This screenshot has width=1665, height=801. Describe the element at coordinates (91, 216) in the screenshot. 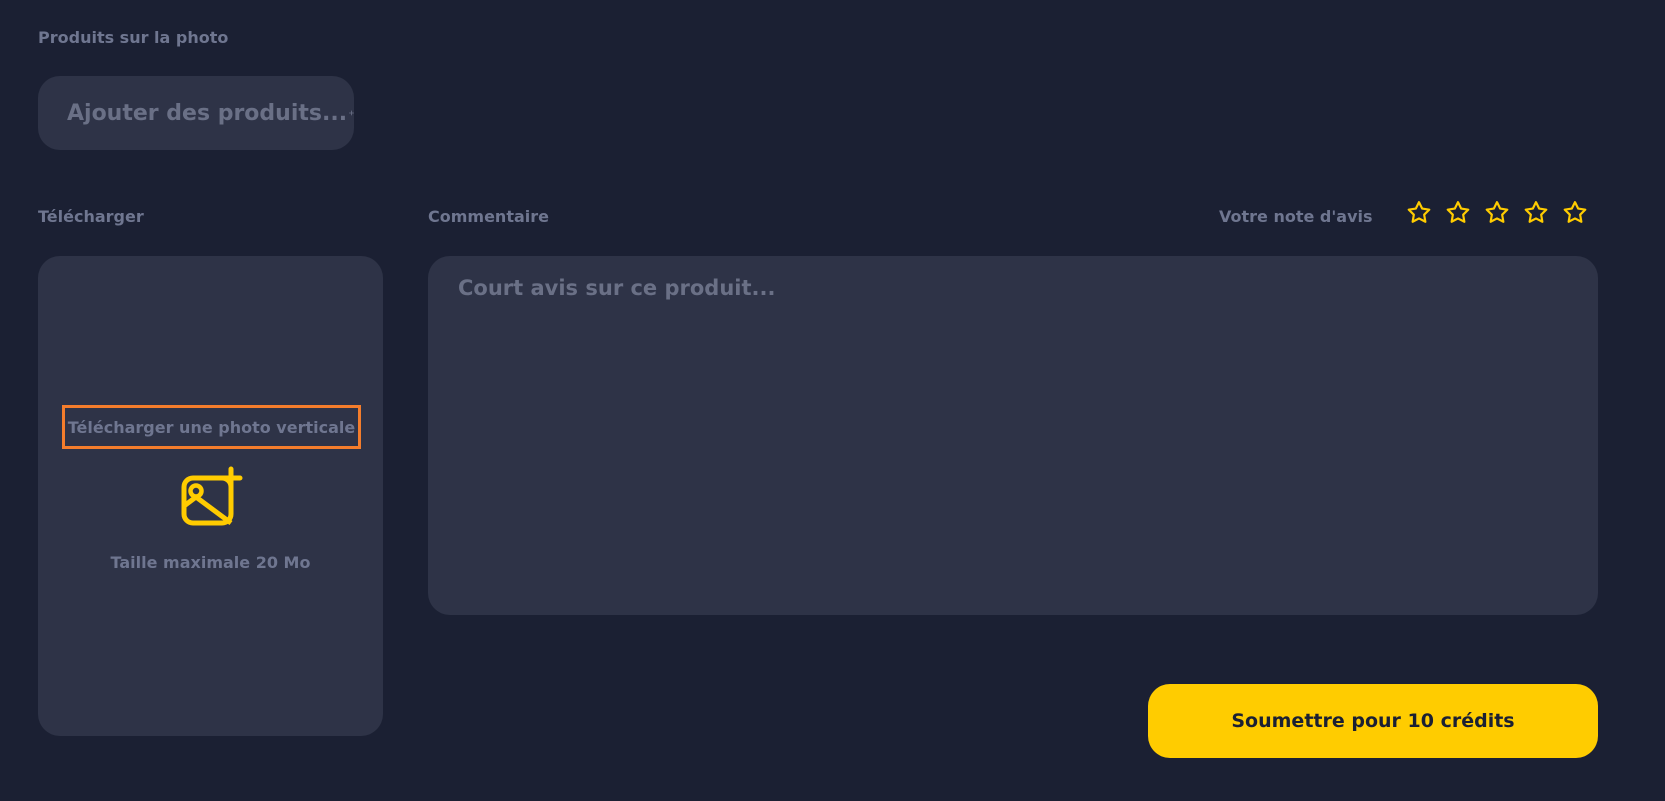

I see `upload-section-label: Télécharger` at that location.